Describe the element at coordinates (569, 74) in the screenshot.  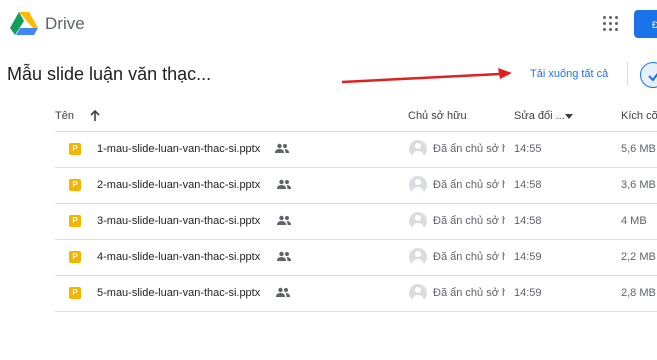
I see `download-all-button: Tải xuống tất cả` at that location.